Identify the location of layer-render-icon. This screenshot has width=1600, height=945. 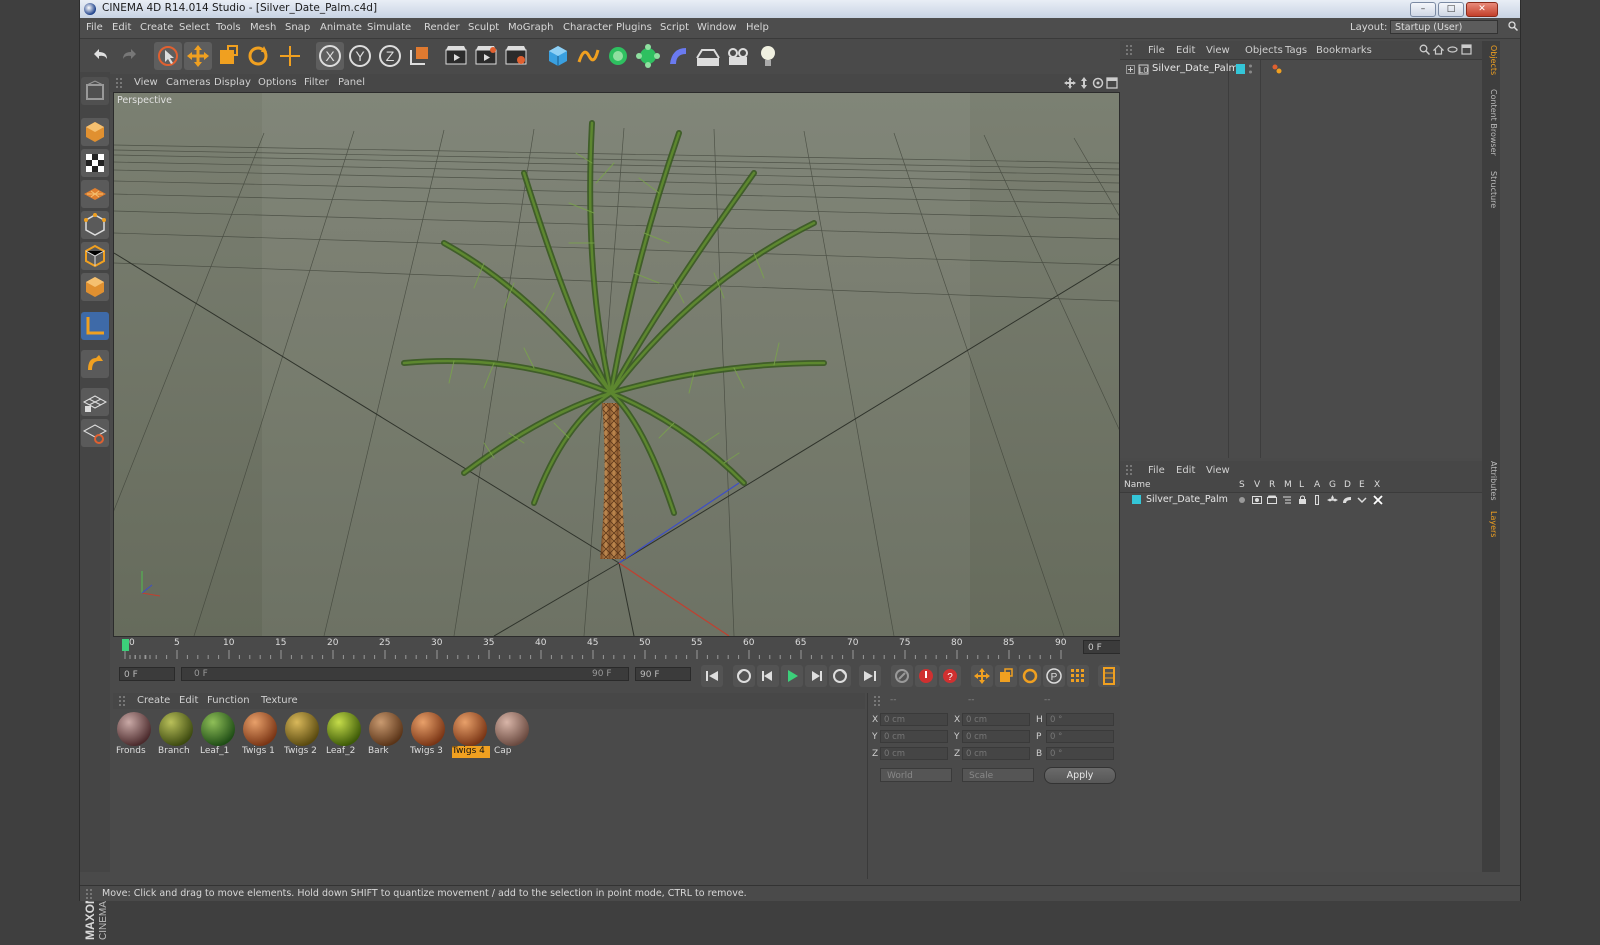
(1272, 501).